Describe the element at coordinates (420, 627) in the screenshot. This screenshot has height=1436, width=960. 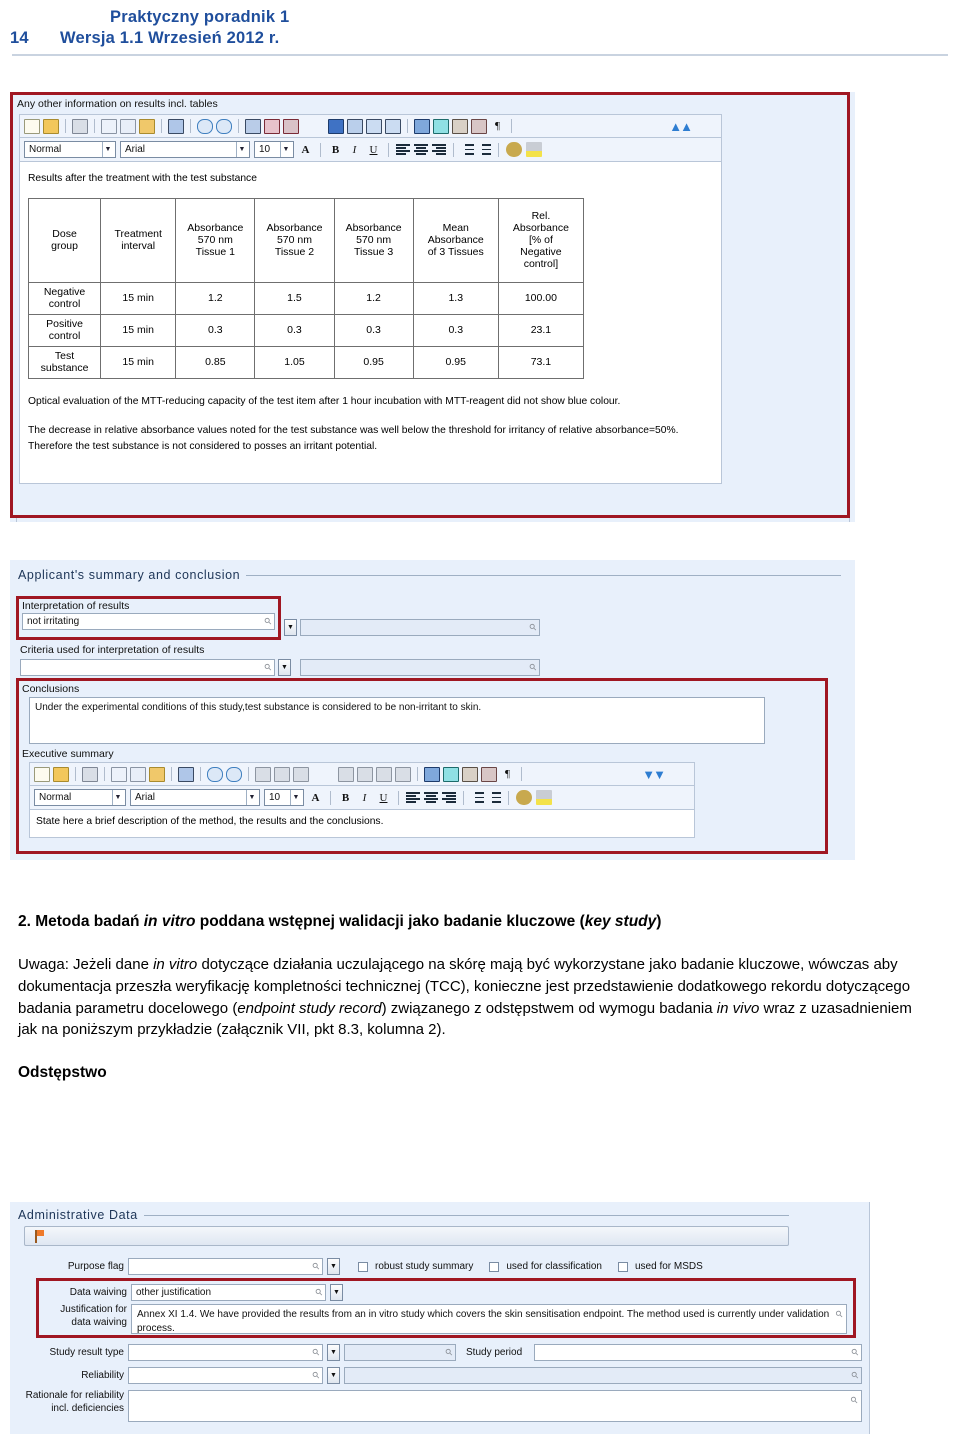
I see `interpretation-secondary-input: ⚲` at that location.